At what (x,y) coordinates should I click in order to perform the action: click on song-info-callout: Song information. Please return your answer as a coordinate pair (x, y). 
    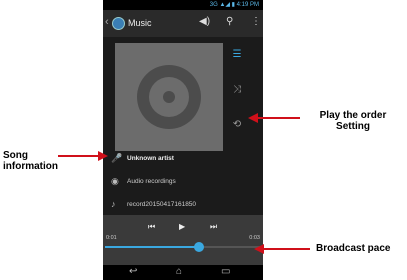
    Looking at the image, I should click on (30, 161).